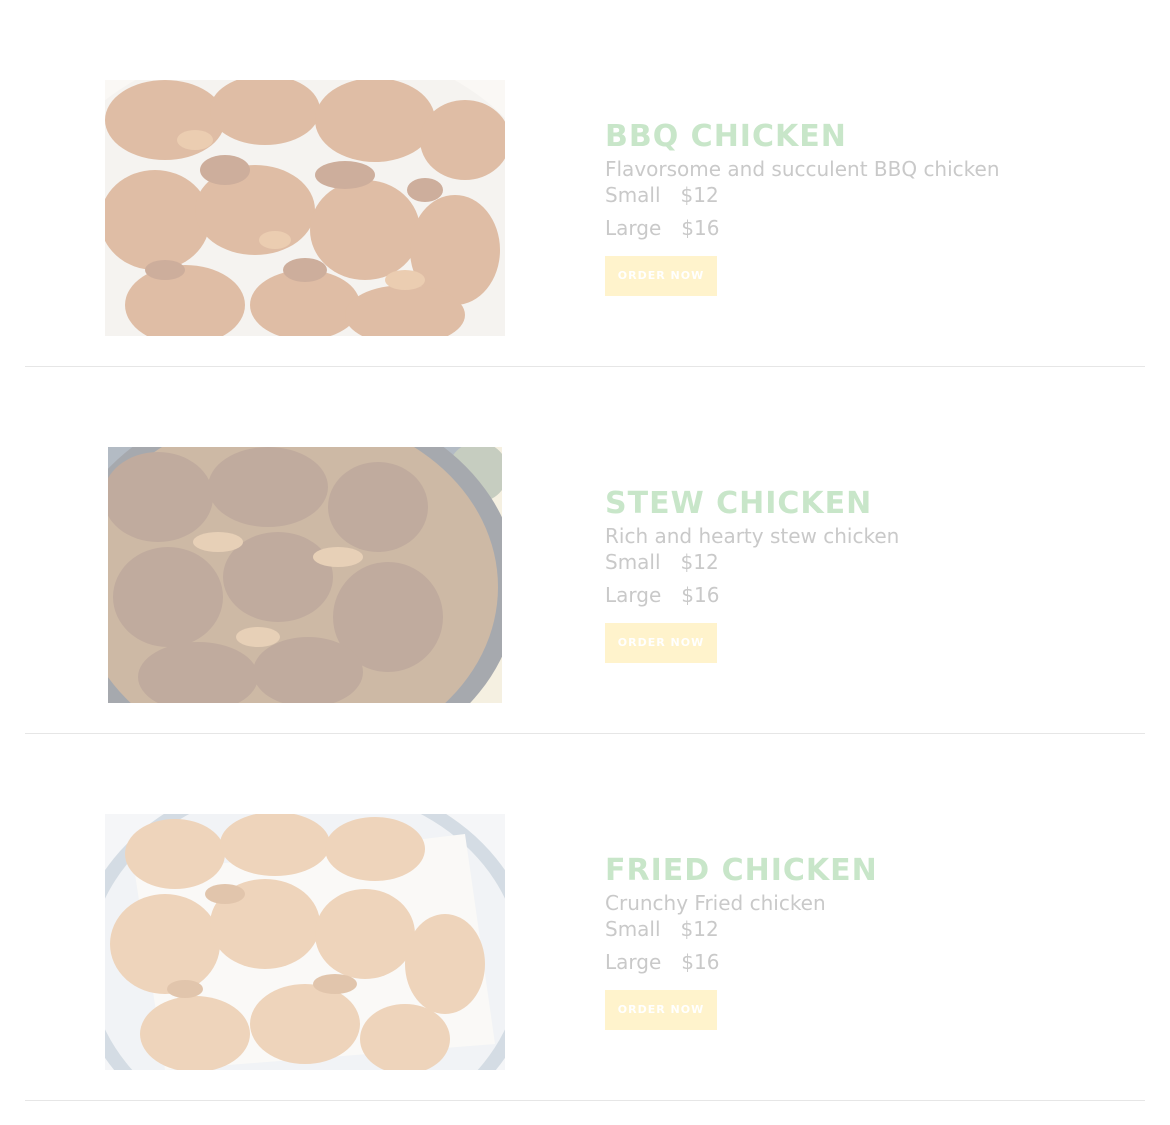 The height and width of the screenshot is (1125, 1170). I want to click on menu-item-description: Crunchy Fried chicken, so click(715, 903).